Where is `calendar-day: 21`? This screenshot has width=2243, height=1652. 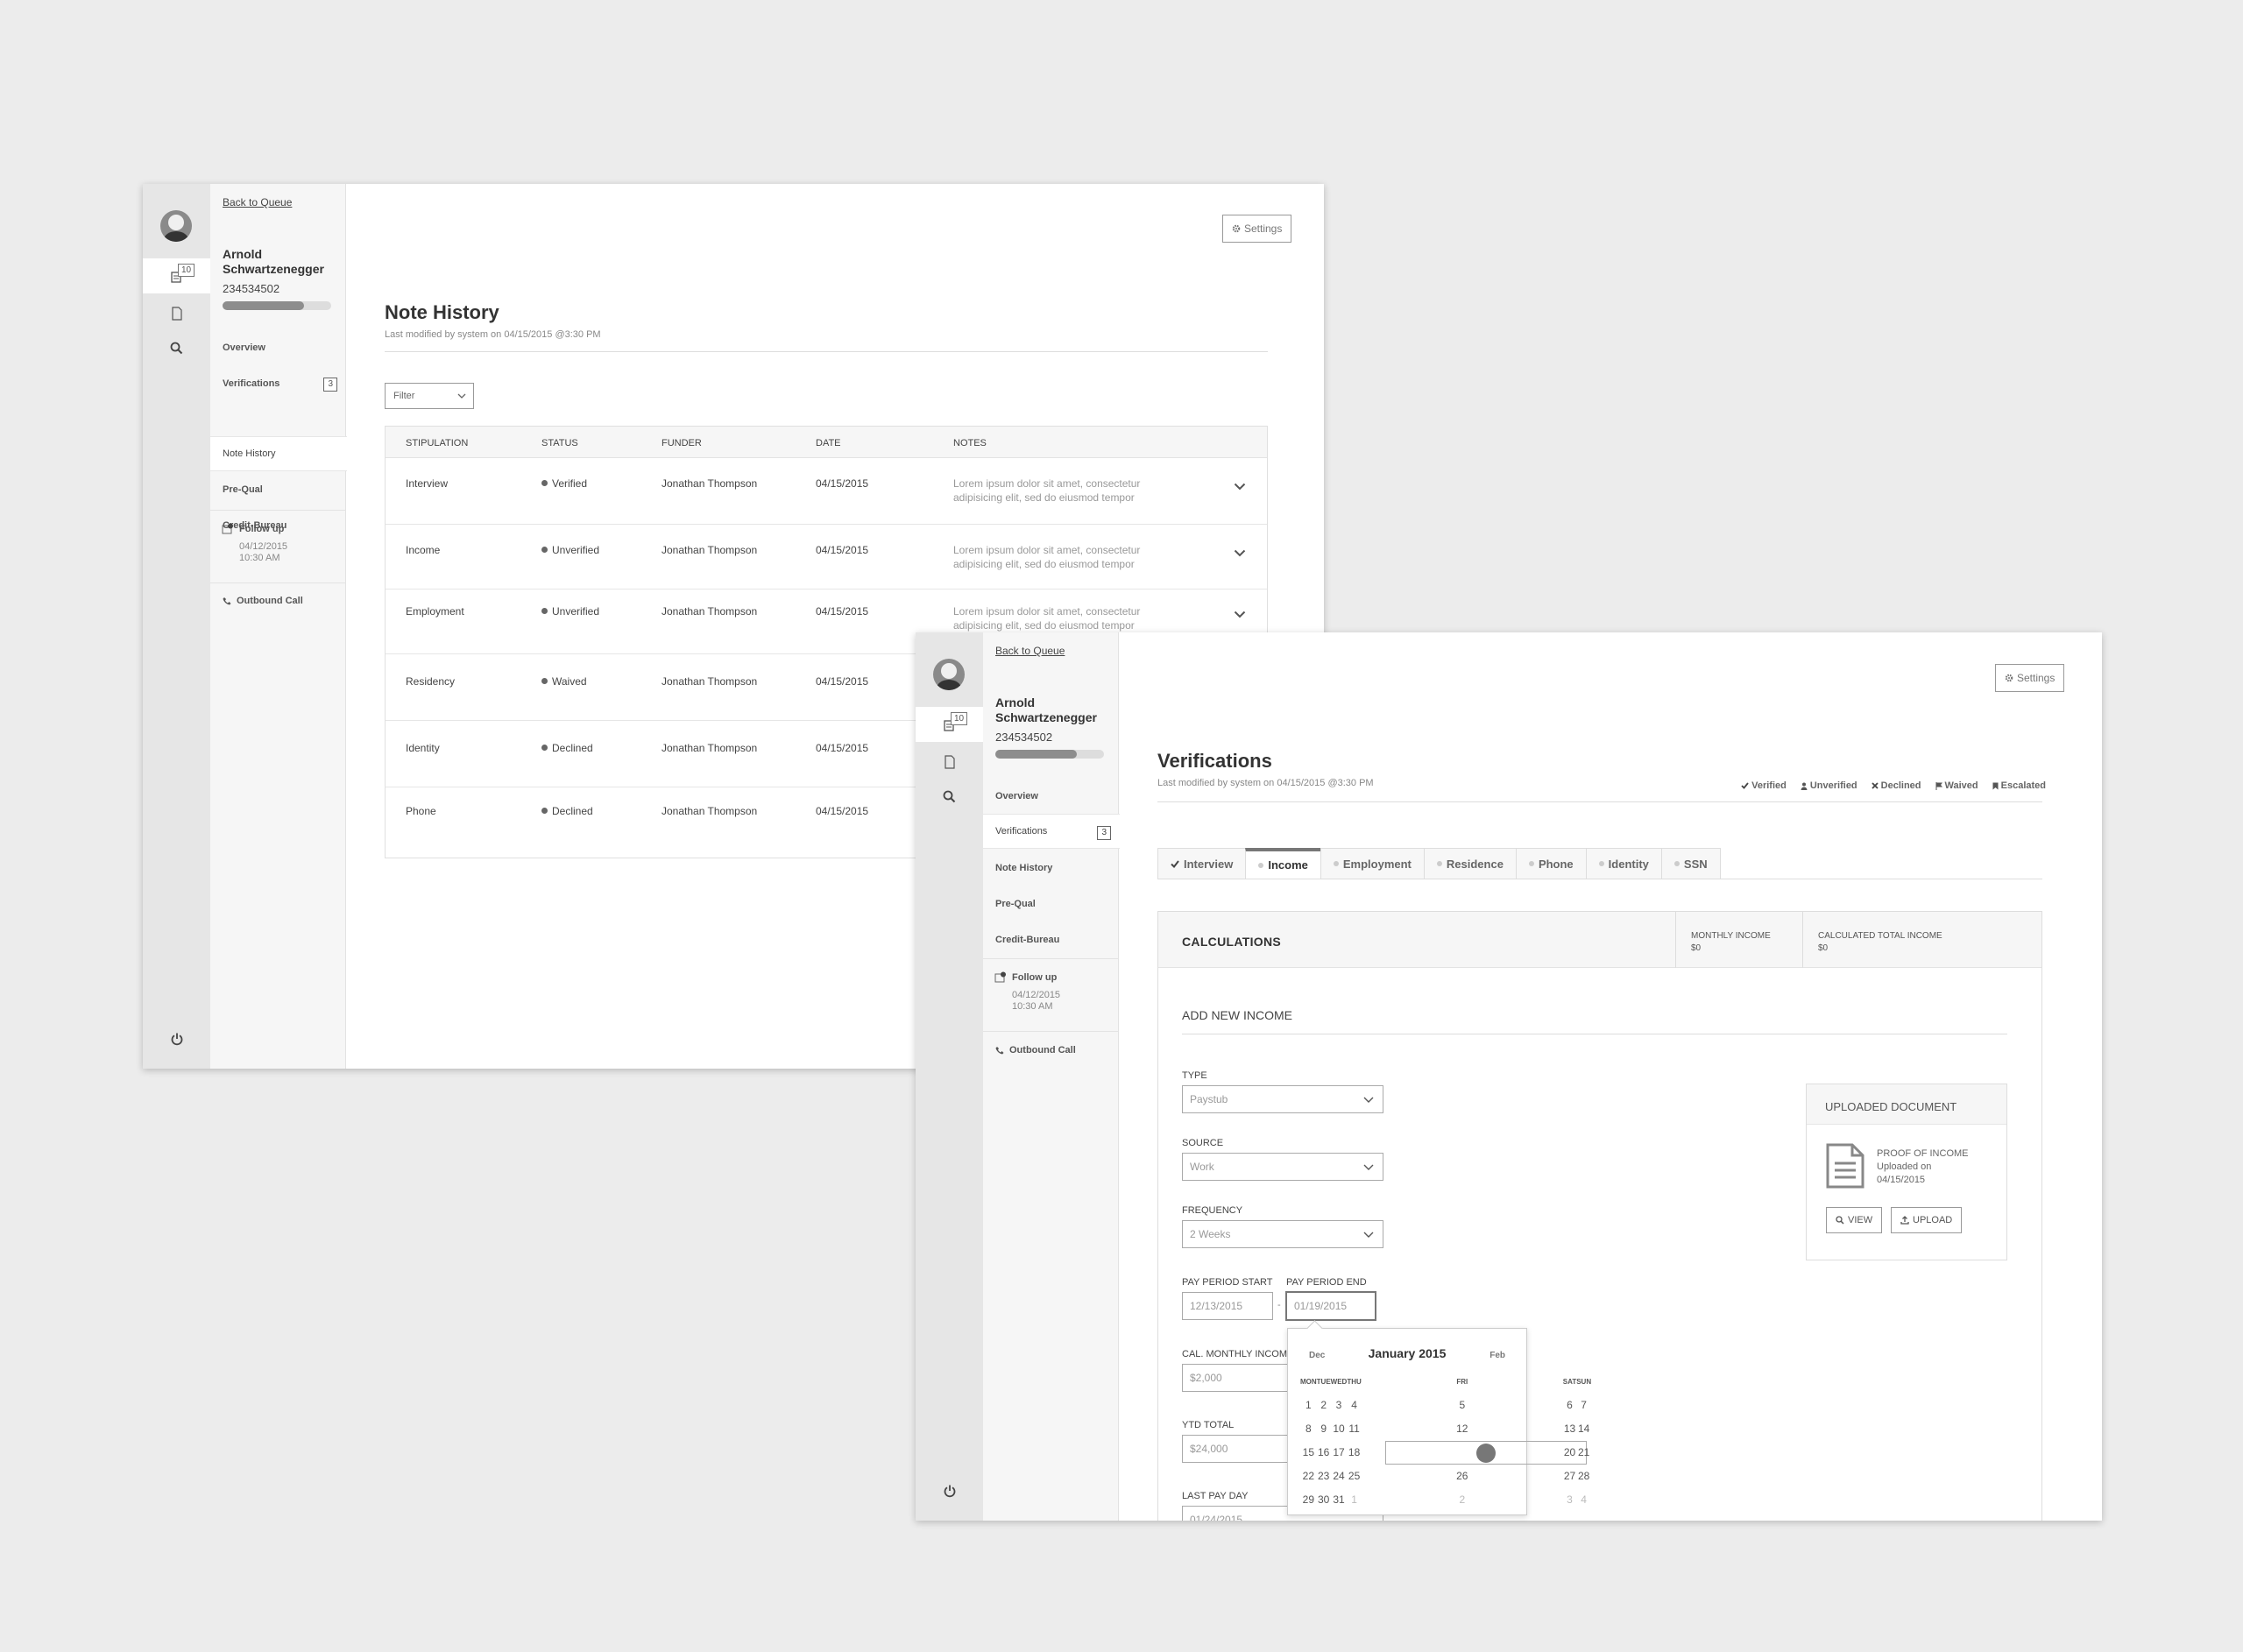
calendar-day: 21 is located at coordinates (1584, 1453).